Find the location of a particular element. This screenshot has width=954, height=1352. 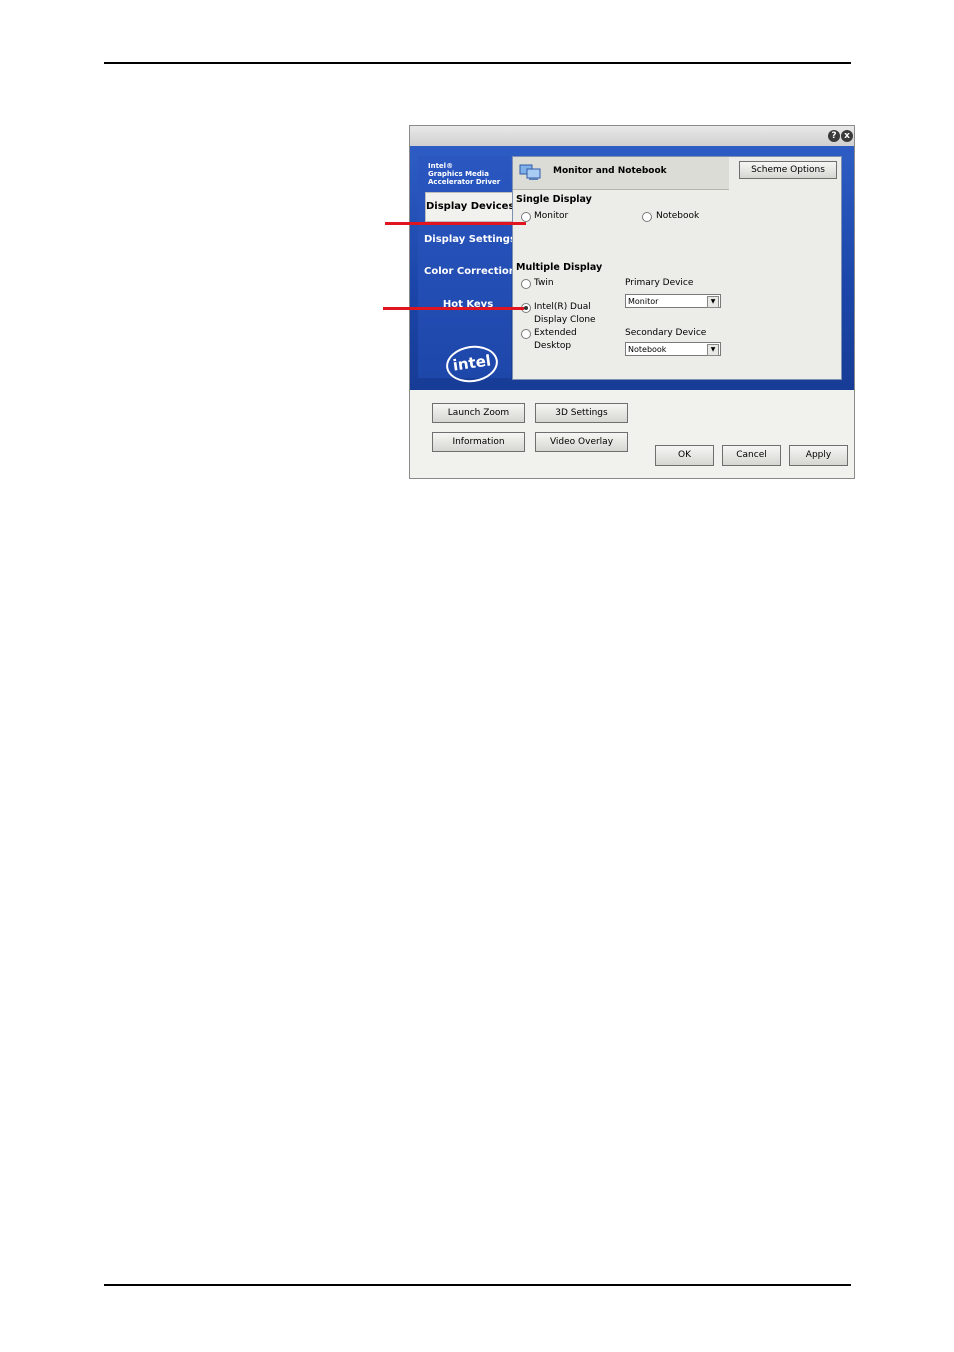

brand-line: Intel® is located at coordinates (441, 166).